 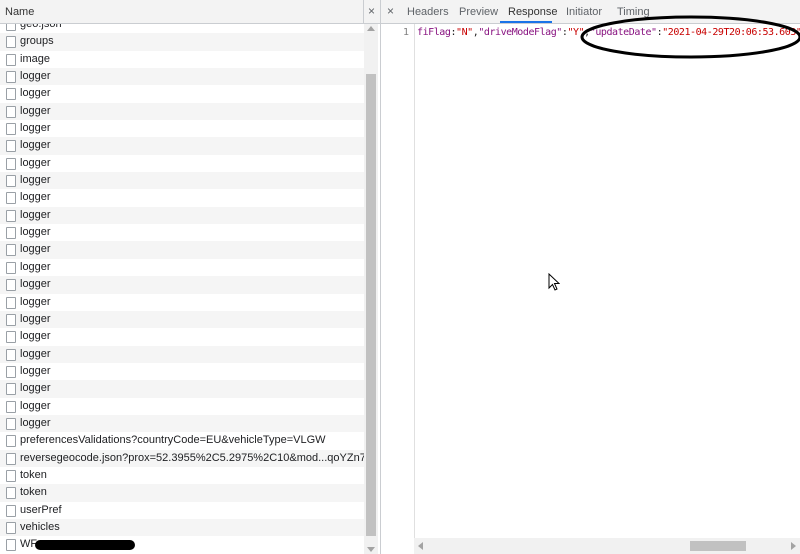 What do you see at coordinates (607, 546) in the screenshot?
I see `response-horizontal-scrollbar` at bounding box center [607, 546].